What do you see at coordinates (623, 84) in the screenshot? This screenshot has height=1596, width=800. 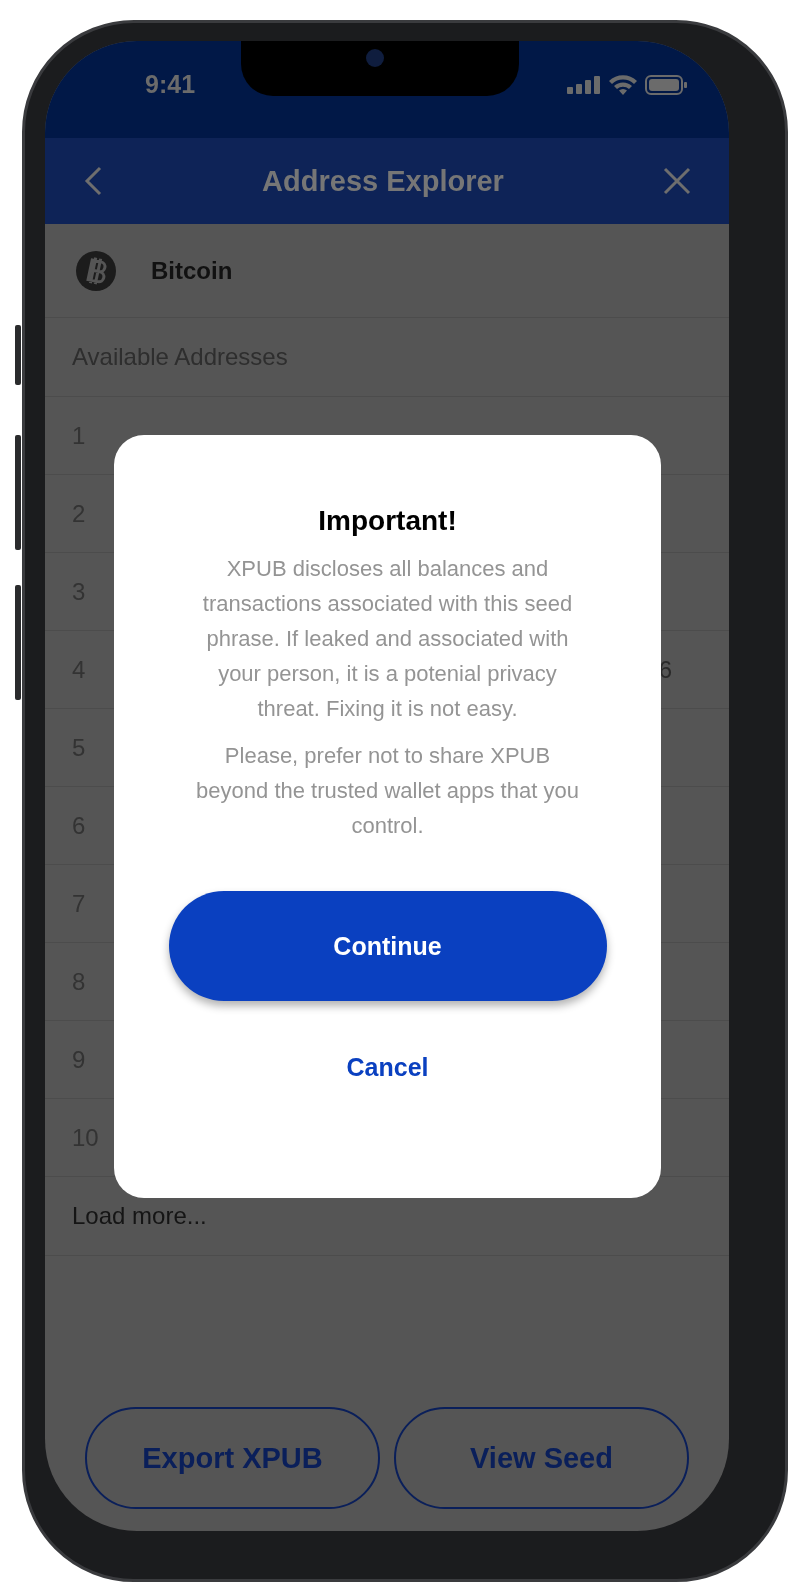 I see `wifi-icon` at bounding box center [623, 84].